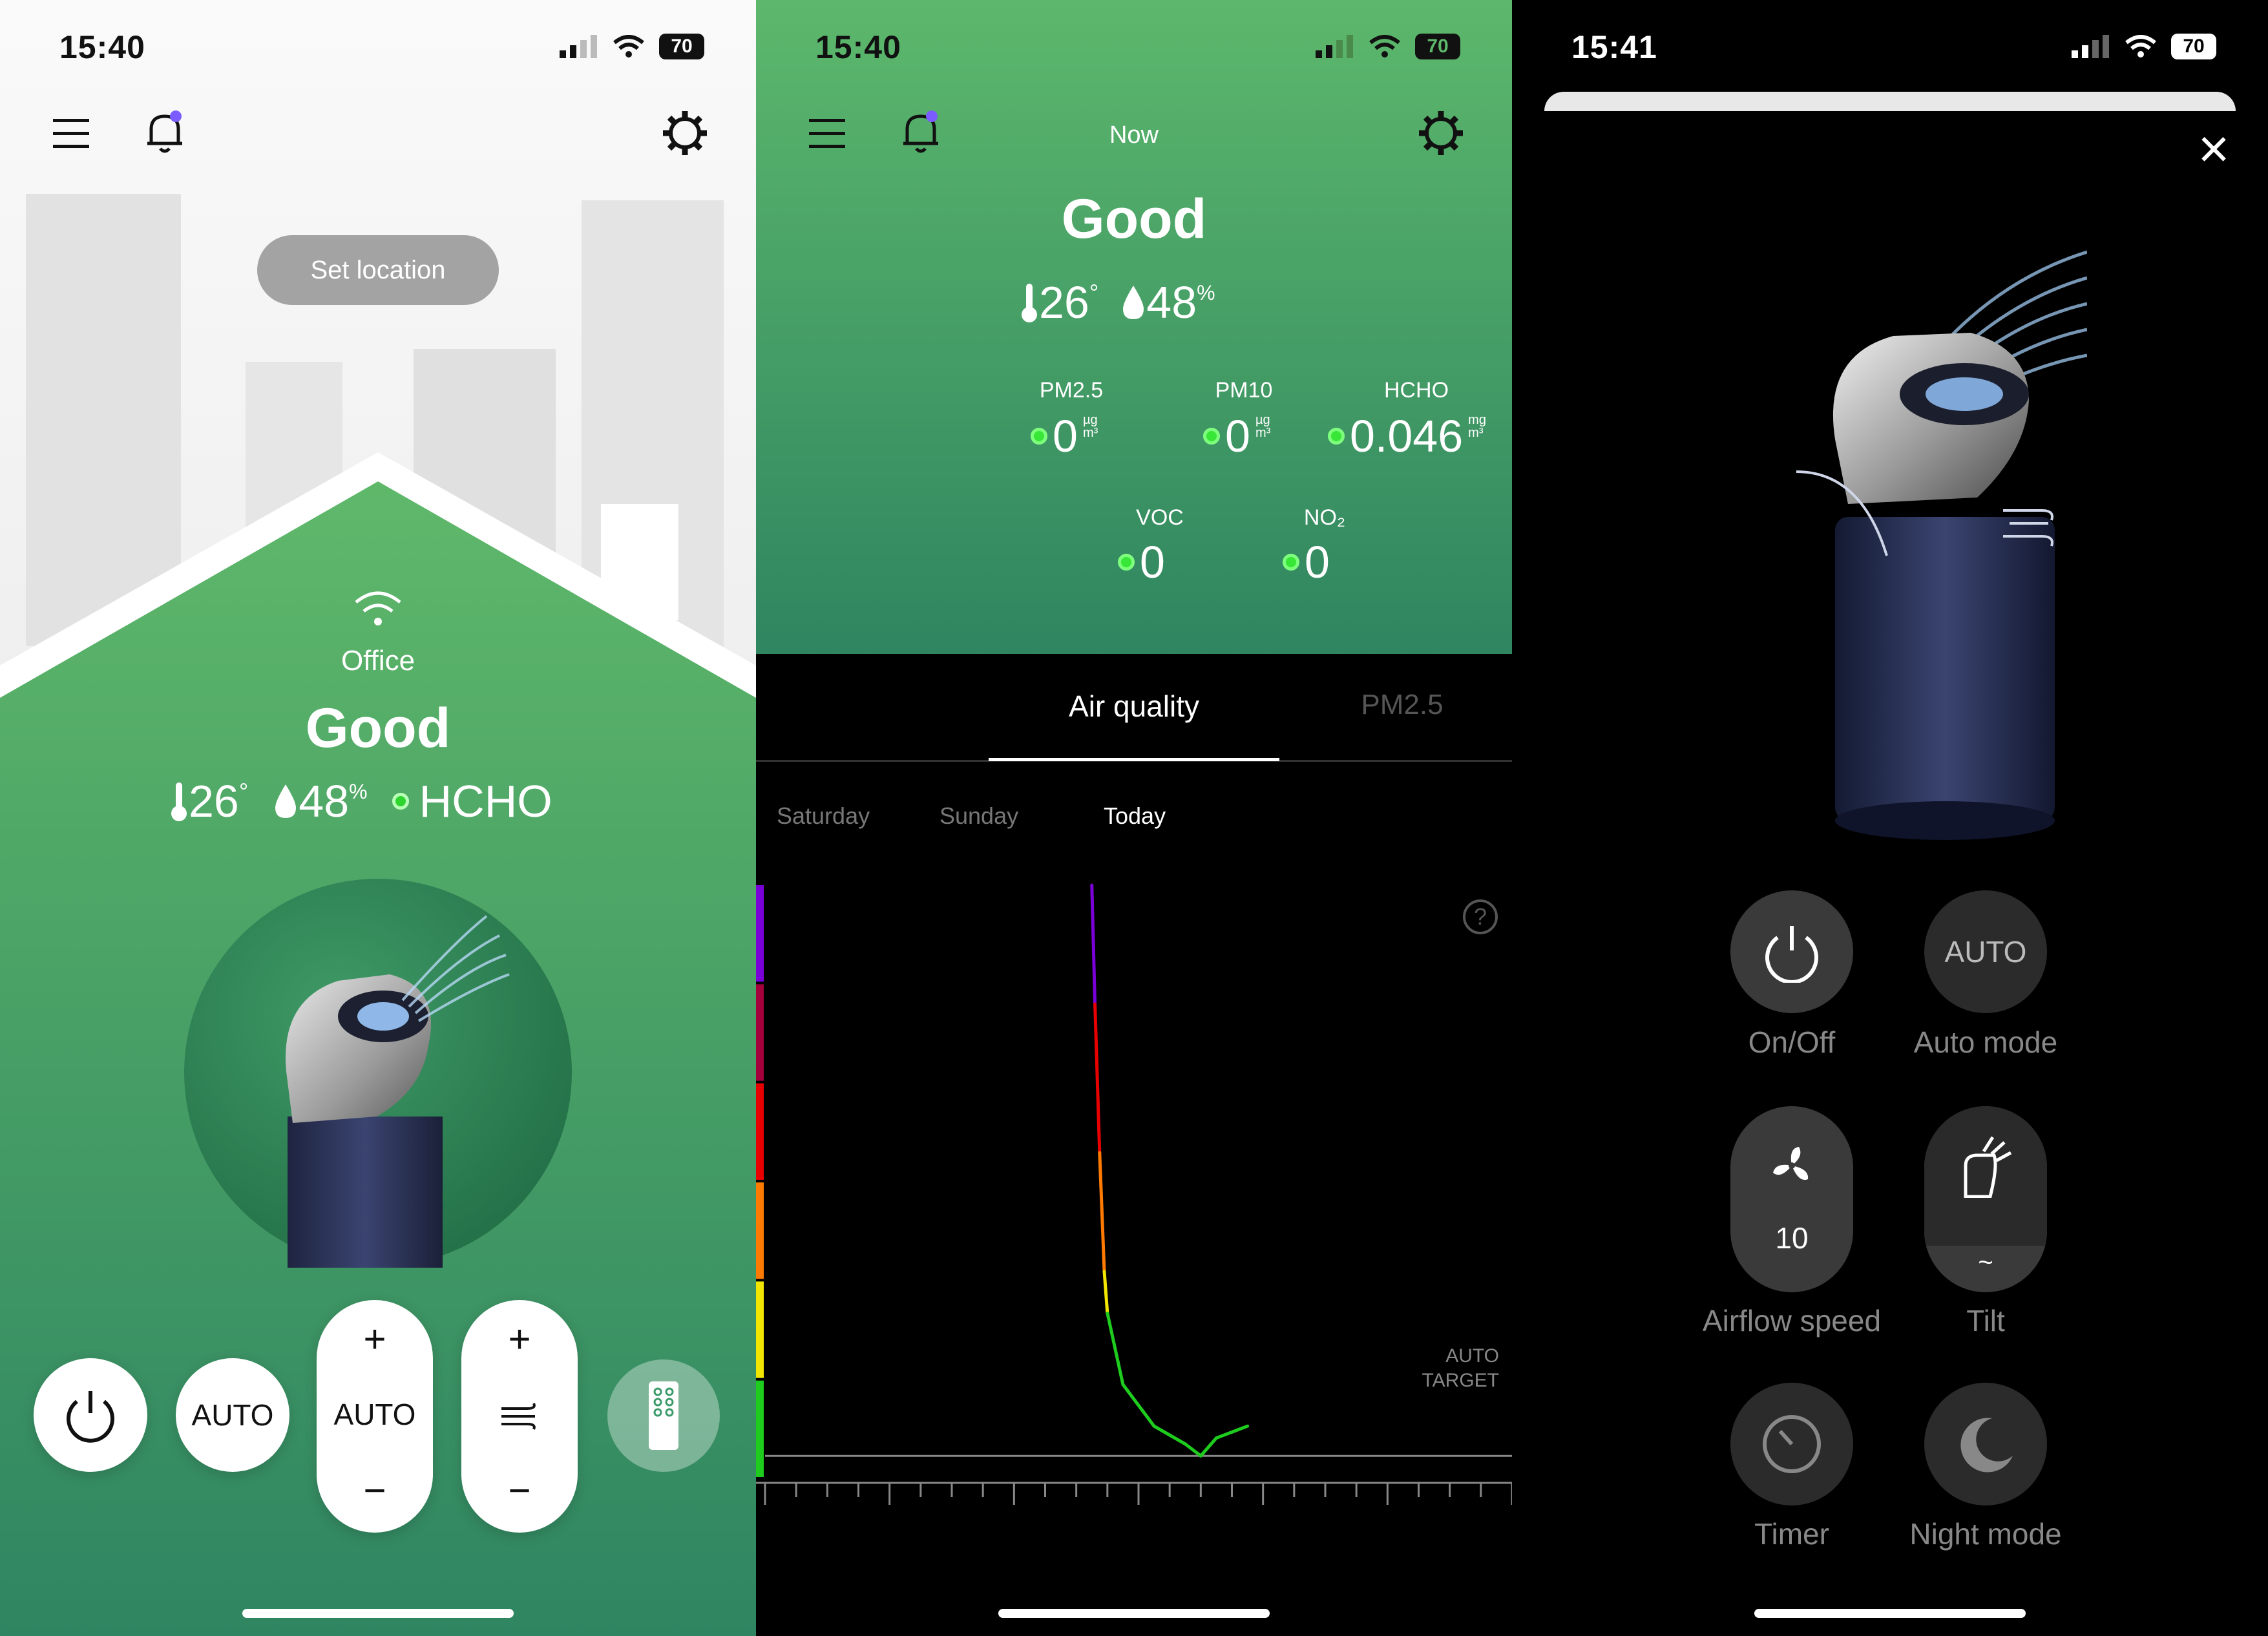  Describe the element at coordinates (102, 47) in the screenshot. I see `status-time: 15:40` at that location.